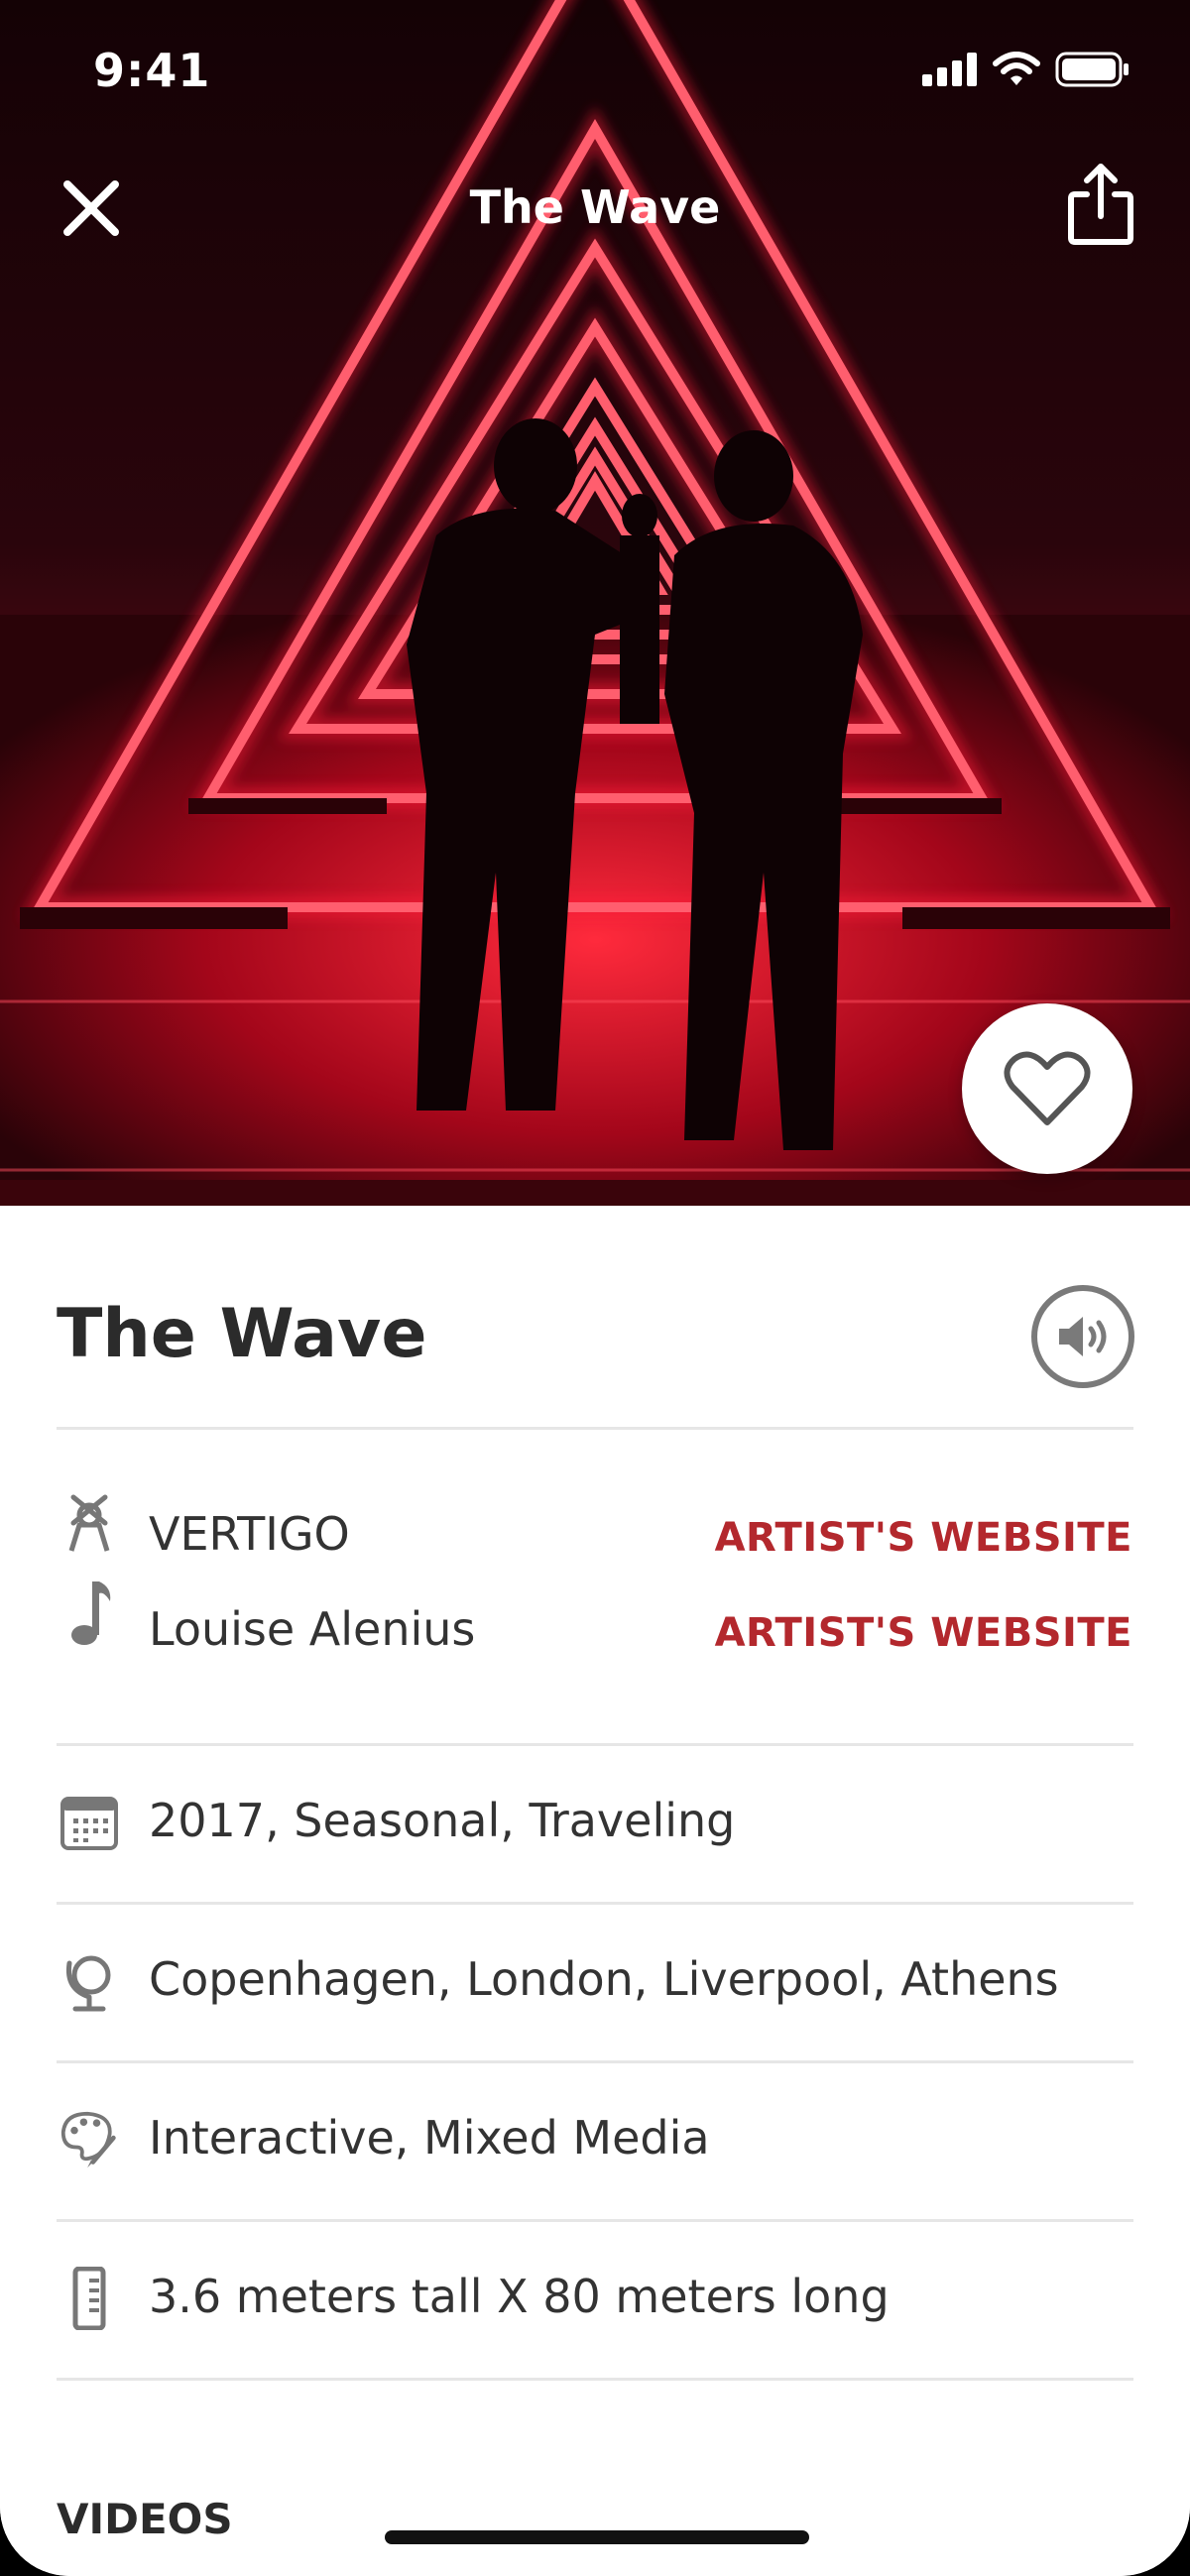 The height and width of the screenshot is (2576, 1190). I want to click on speaker-icon, so click(1083, 1337).